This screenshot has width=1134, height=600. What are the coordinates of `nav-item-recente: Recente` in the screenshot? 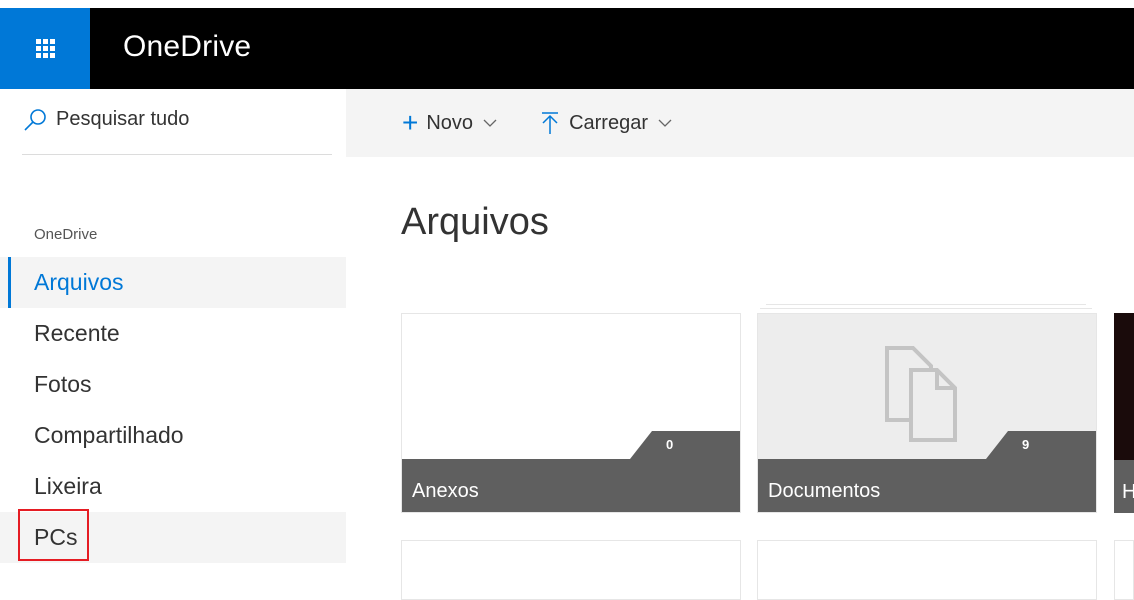 It's located at (173, 333).